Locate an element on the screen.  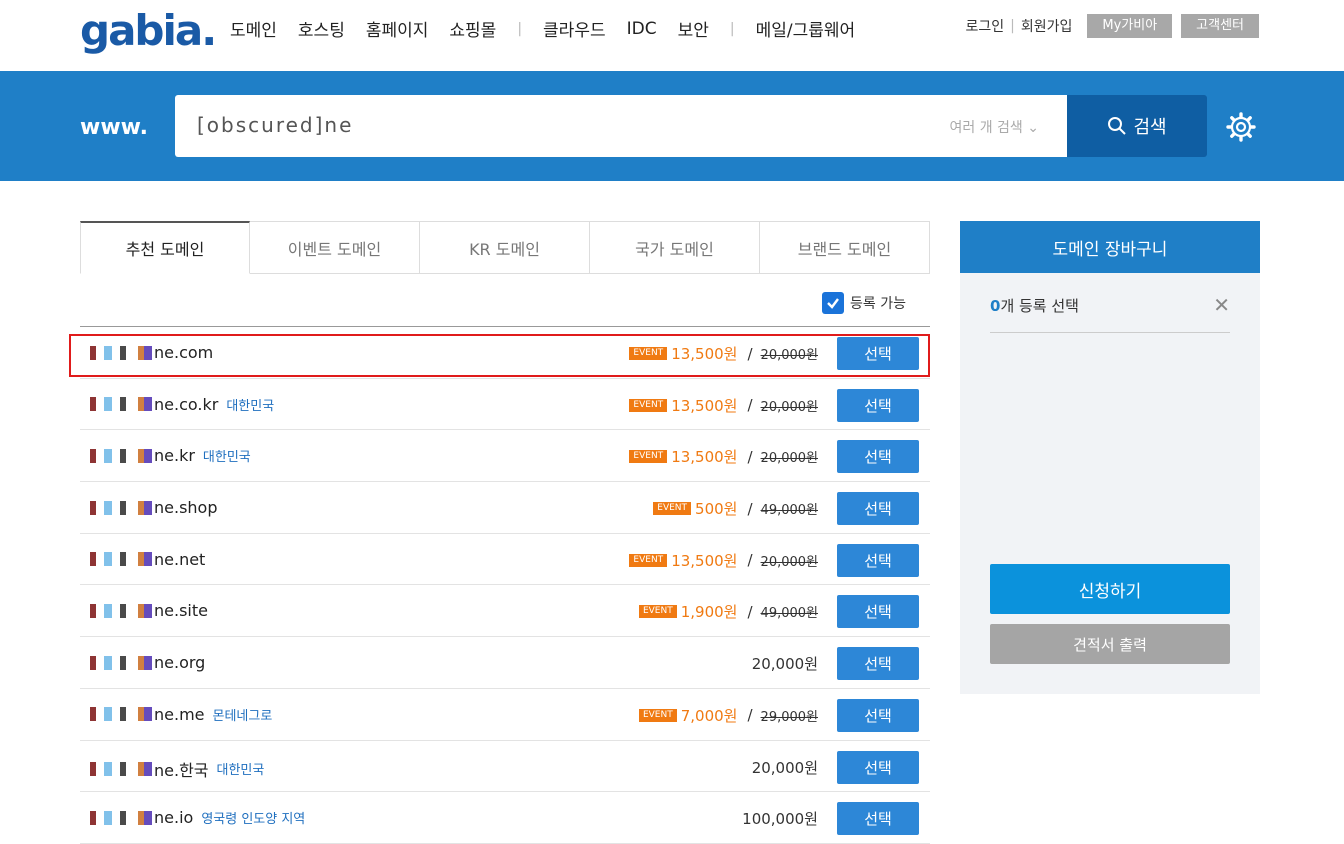
search-value: [obscured]ne is located at coordinates (275, 125).